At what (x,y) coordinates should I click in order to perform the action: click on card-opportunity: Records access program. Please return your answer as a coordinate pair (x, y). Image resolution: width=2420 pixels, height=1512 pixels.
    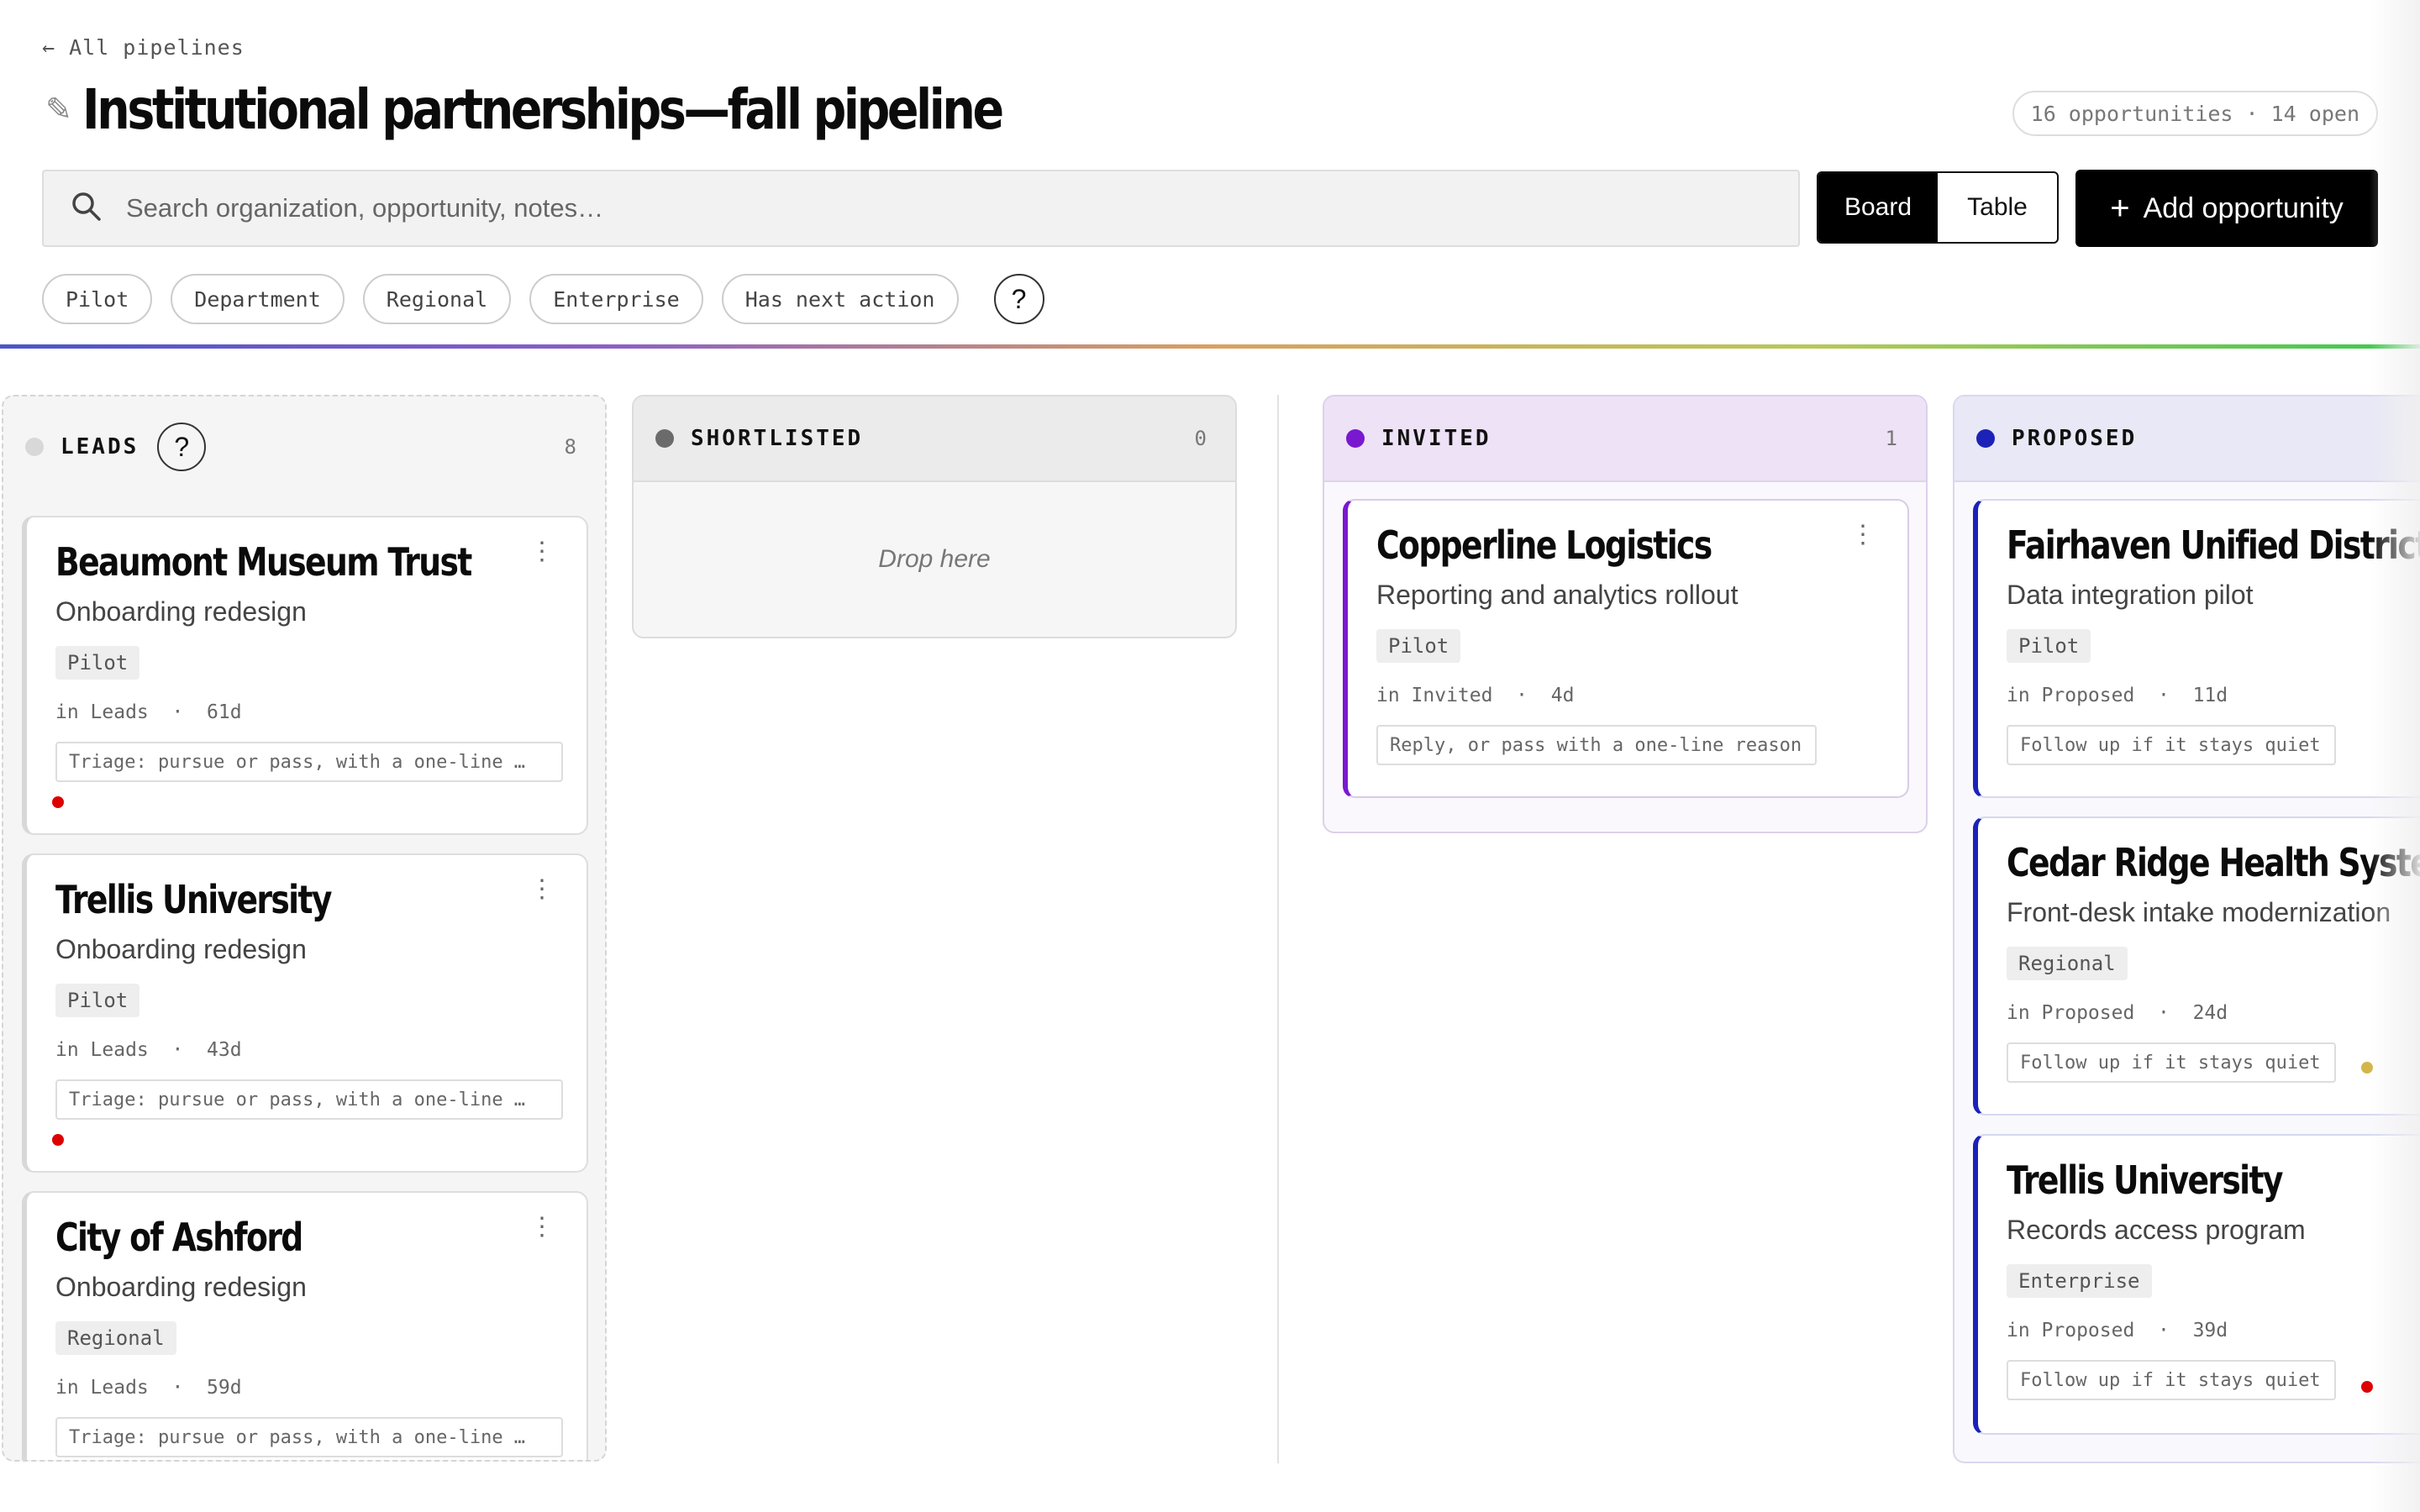
    Looking at the image, I should click on (2156, 1230).